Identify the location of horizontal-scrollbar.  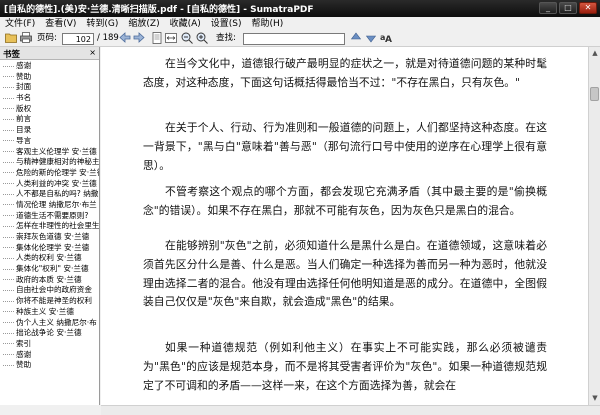
(350, 410).